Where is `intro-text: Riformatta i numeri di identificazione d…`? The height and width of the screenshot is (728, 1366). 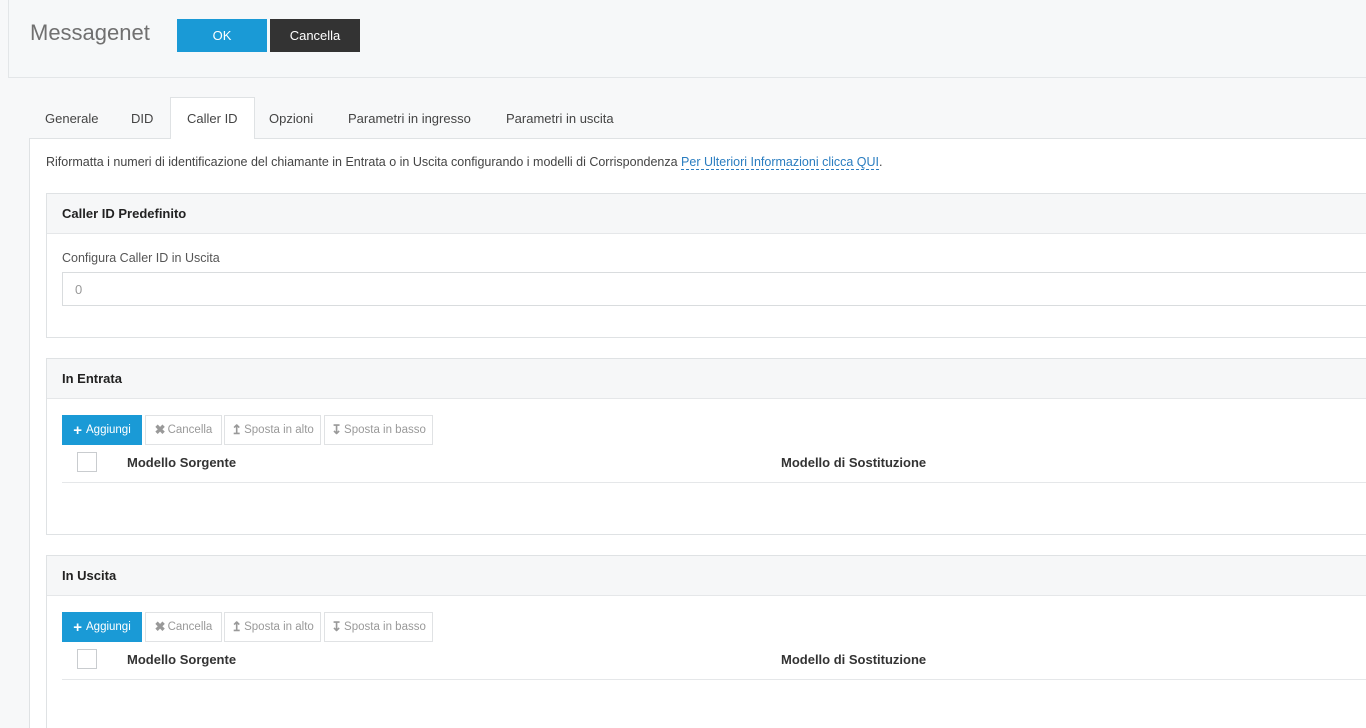 intro-text: Riformatta i numeri di identificazione d… is located at coordinates (464, 162).